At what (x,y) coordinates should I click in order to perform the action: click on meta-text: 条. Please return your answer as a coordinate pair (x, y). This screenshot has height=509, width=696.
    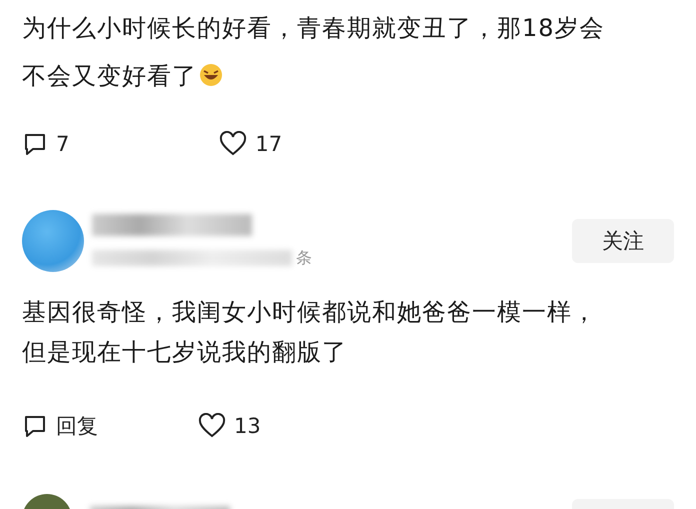
    Looking at the image, I should click on (304, 258).